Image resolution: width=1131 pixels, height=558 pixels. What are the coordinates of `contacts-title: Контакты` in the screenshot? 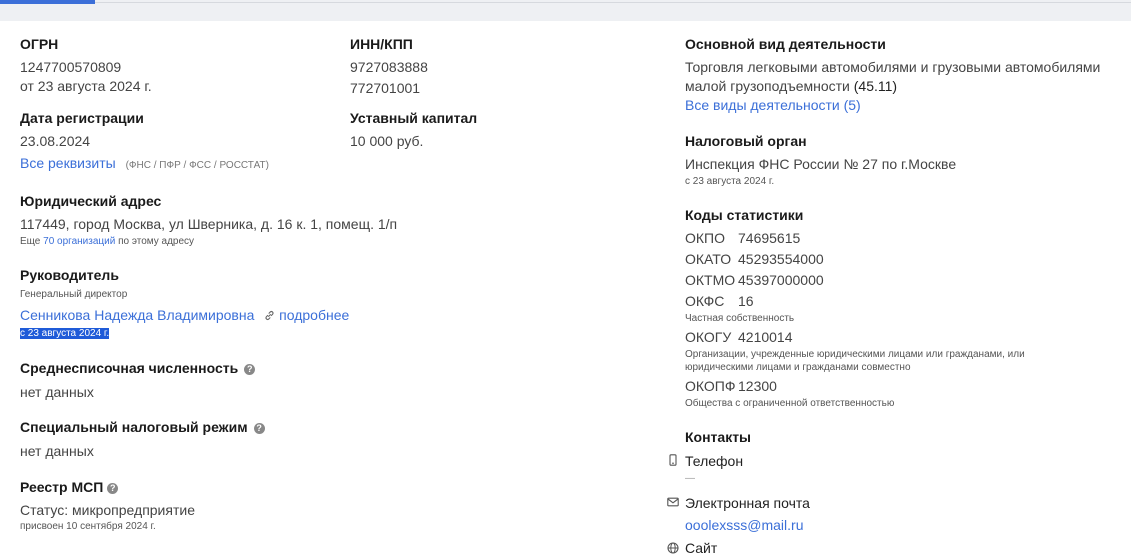 It's located at (718, 437).